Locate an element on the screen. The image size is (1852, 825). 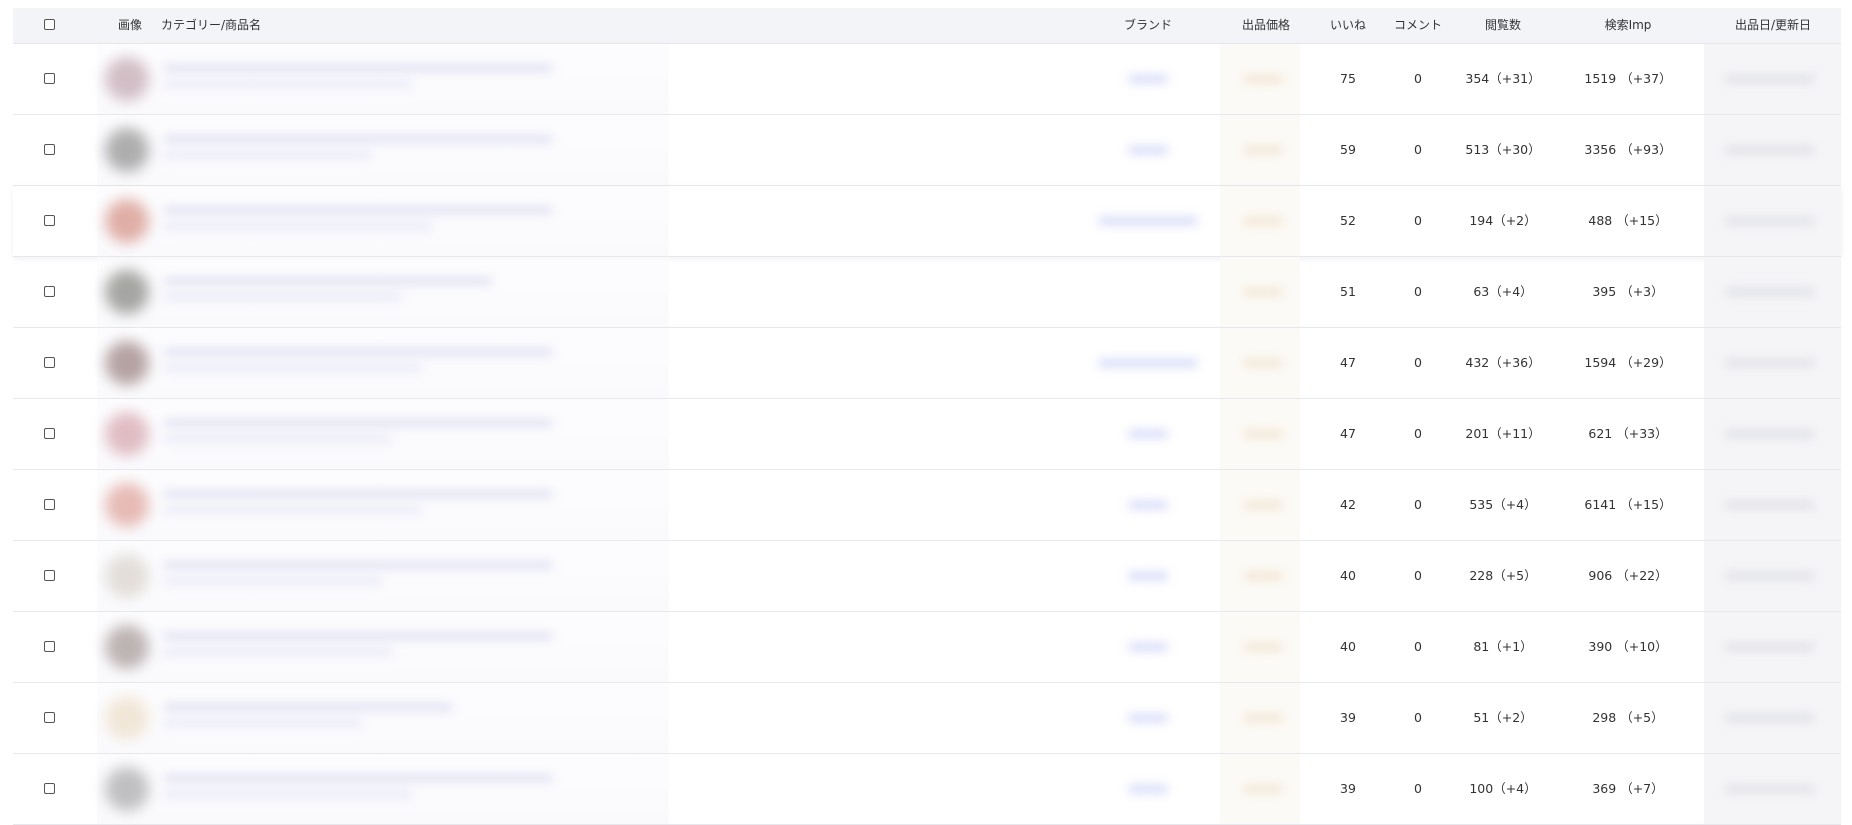
header-price: 出品価格 is located at coordinates (1266, 25).